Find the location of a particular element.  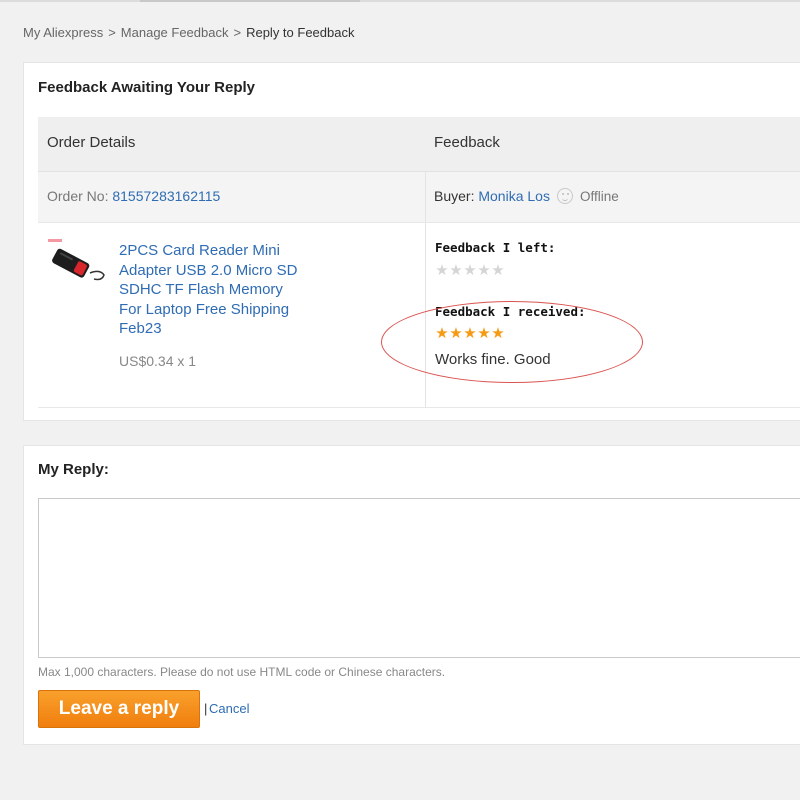

breadcrumb-my-aliexpress: My Aliexpress is located at coordinates (63, 32).